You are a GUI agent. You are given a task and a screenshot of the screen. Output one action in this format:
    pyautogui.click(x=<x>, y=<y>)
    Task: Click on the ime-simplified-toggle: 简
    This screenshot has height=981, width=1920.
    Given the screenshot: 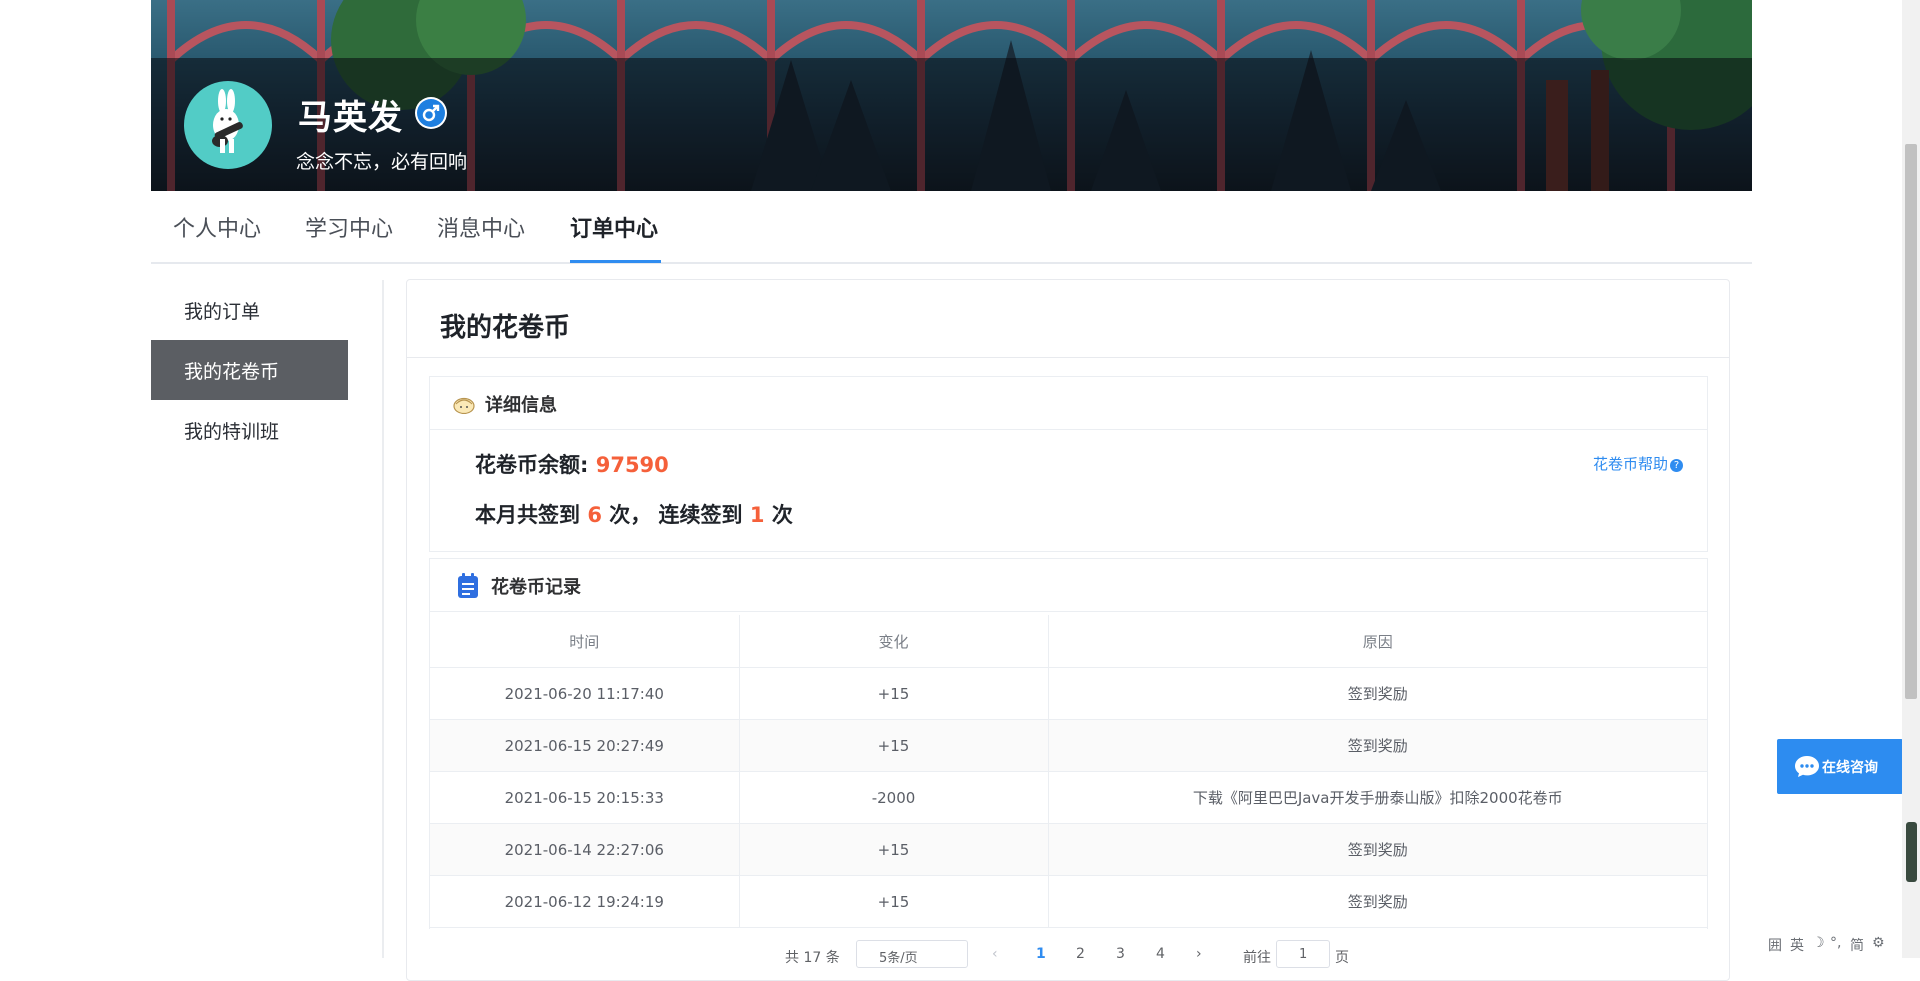 What is the action you would take?
    pyautogui.click(x=1857, y=945)
    